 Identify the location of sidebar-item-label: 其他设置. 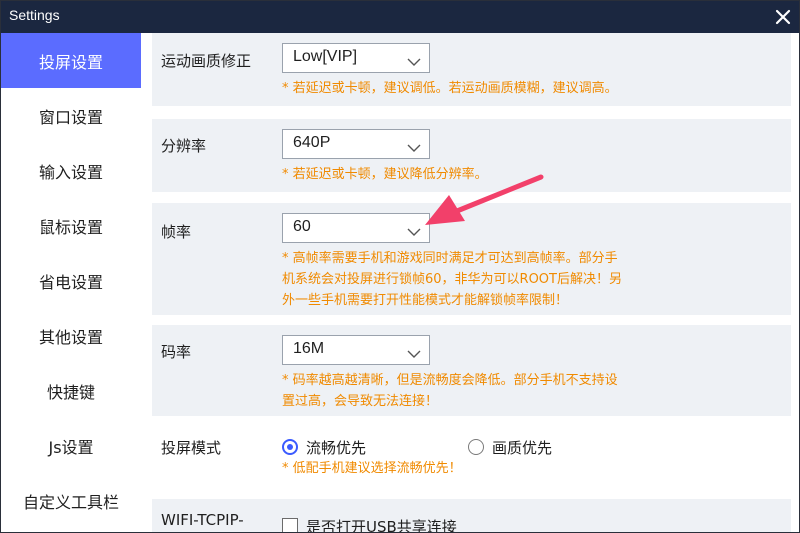
(70, 337).